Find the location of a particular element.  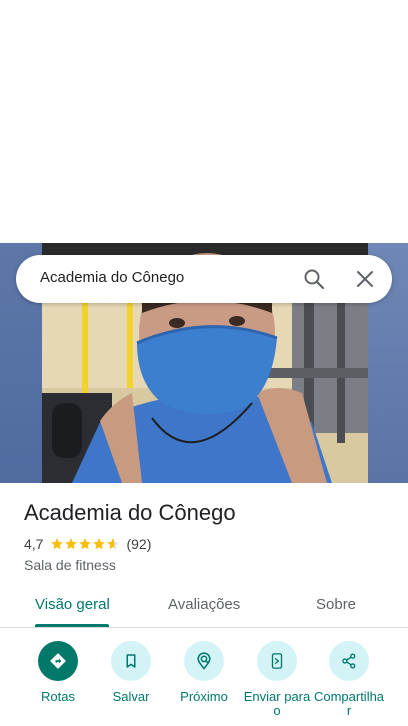

rating-value: 4,7 is located at coordinates (34, 544).